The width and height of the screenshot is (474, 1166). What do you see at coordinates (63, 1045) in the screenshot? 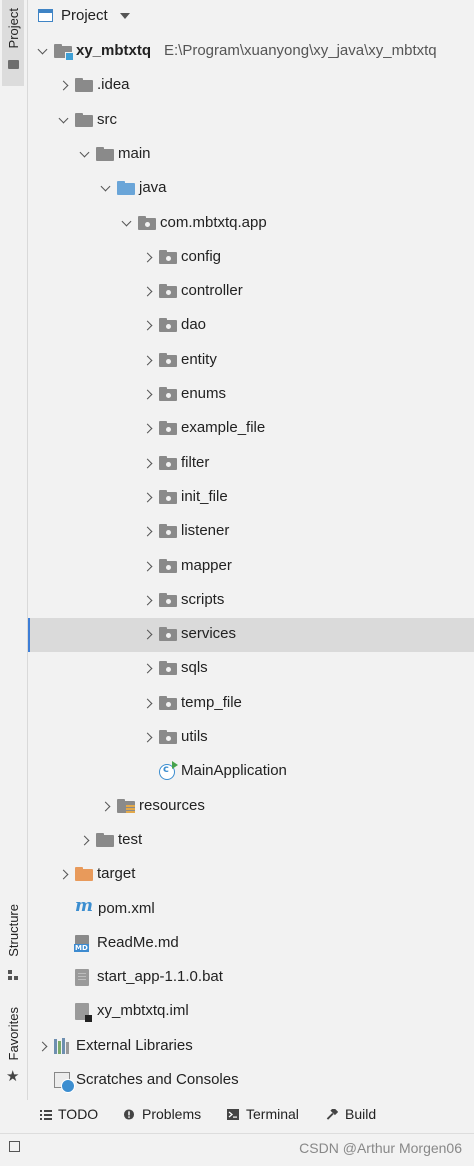
I see `libraries-icon` at bounding box center [63, 1045].